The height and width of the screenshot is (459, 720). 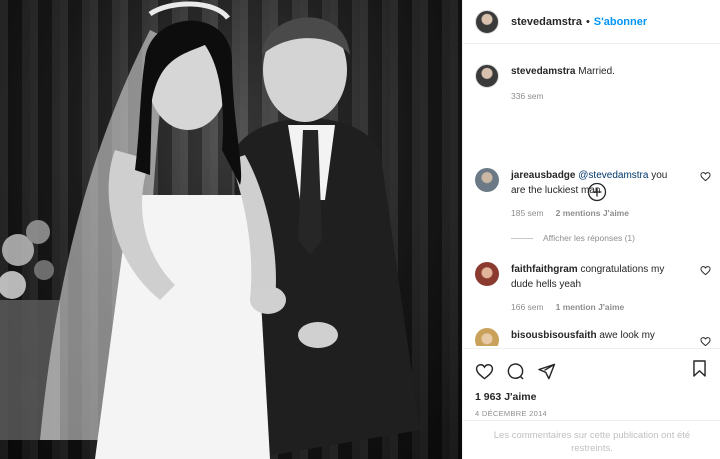 What do you see at coordinates (543, 71) in the screenshot?
I see `caption-username: stevedamstra` at bounding box center [543, 71].